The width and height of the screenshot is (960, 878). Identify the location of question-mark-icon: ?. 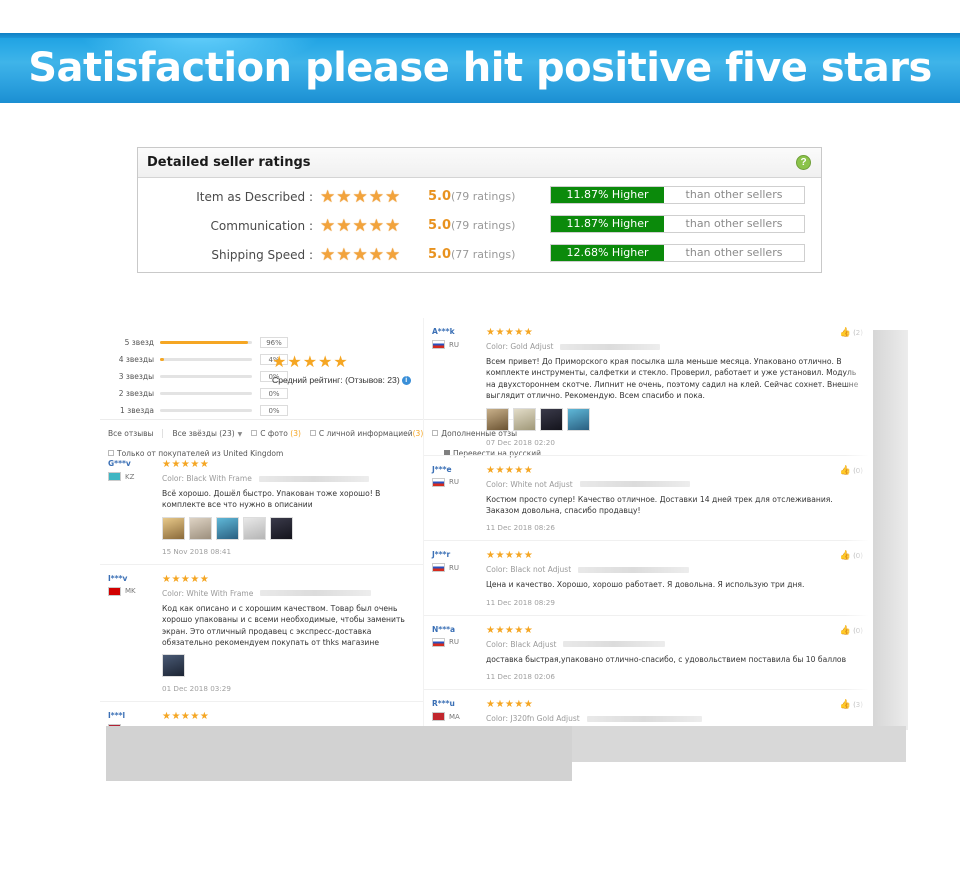
(803, 162).